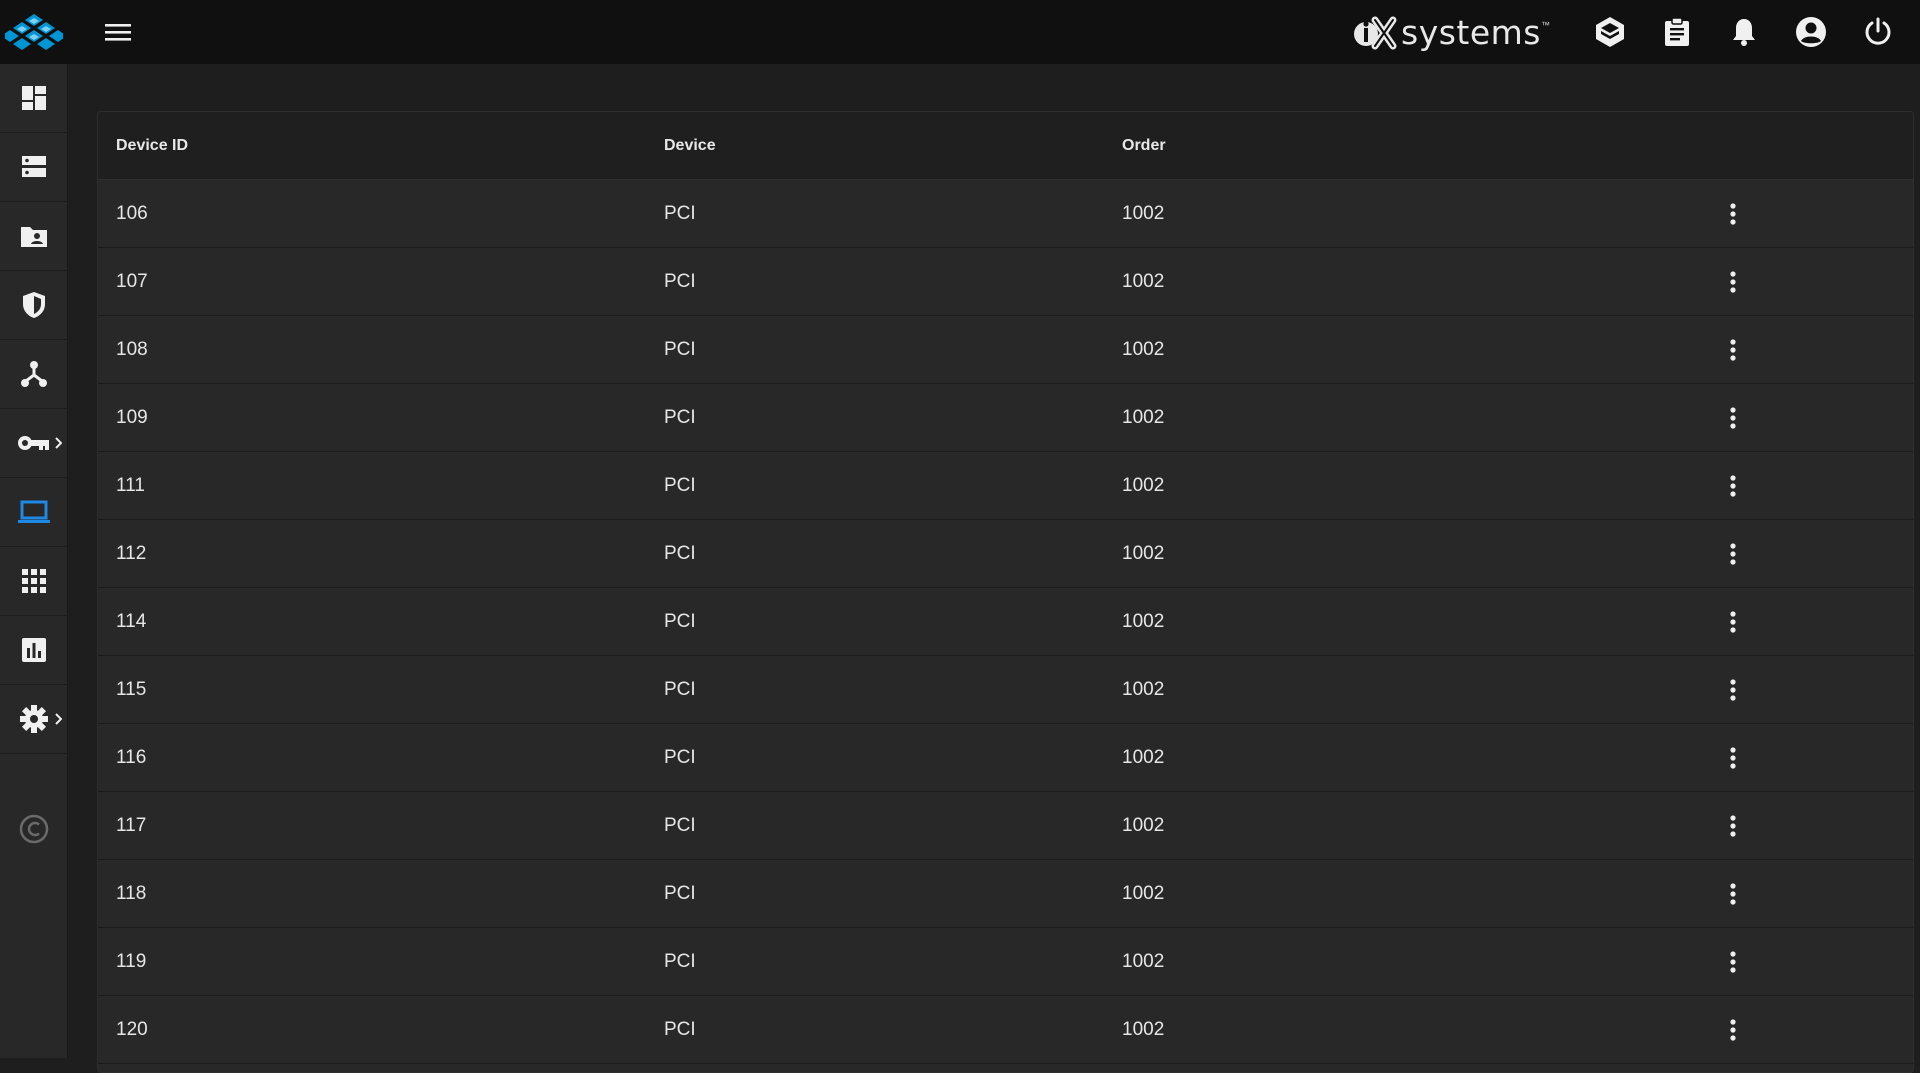 The width and height of the screenshot is (1920, 1073). What do you see at coordinates (960, 32) in the screenshot?
I see `top-toolbar: systems ™` at bounding box center [960, 32].